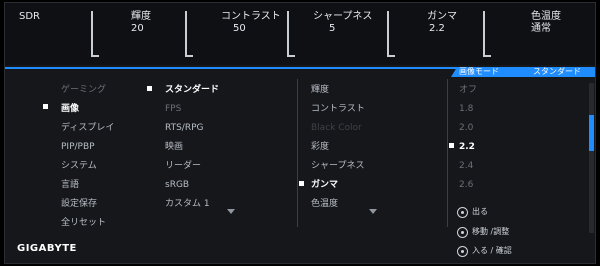 This screenshot has height=266, width=600. Describe the element at coordinates (174, 147) in the screenshot. I see `picture-mode-movie: 映画` at that location.